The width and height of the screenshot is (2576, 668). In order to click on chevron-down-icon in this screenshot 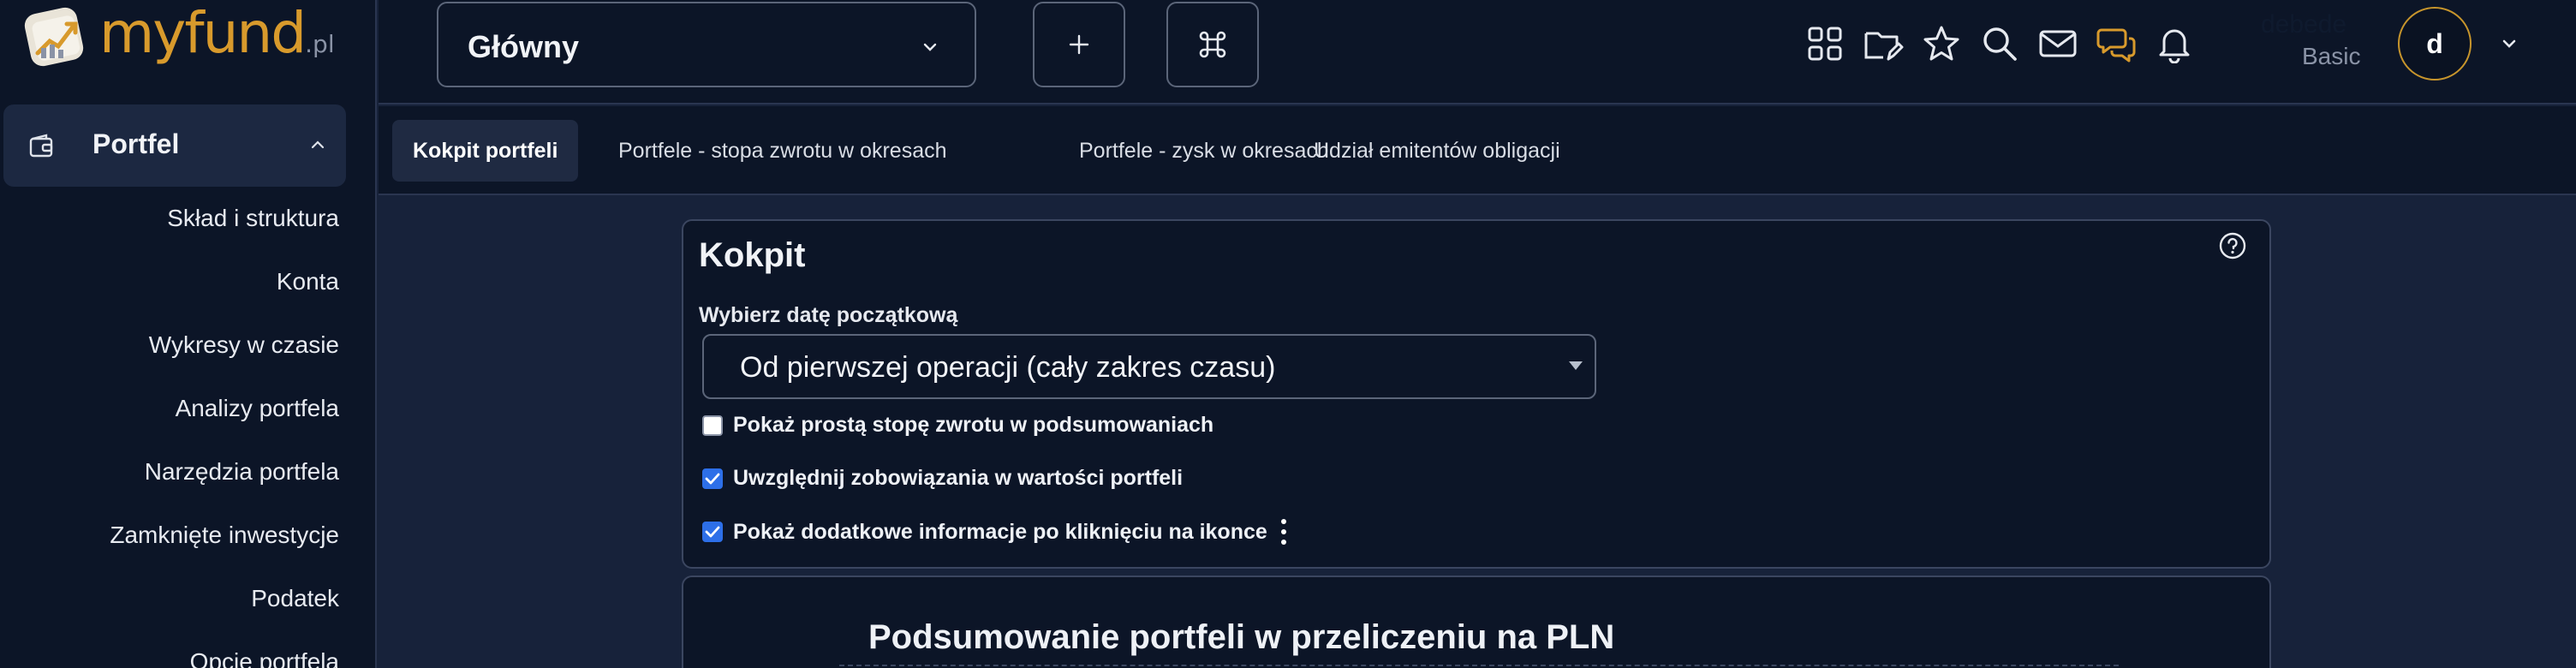, I will do `click(930, 47)`.